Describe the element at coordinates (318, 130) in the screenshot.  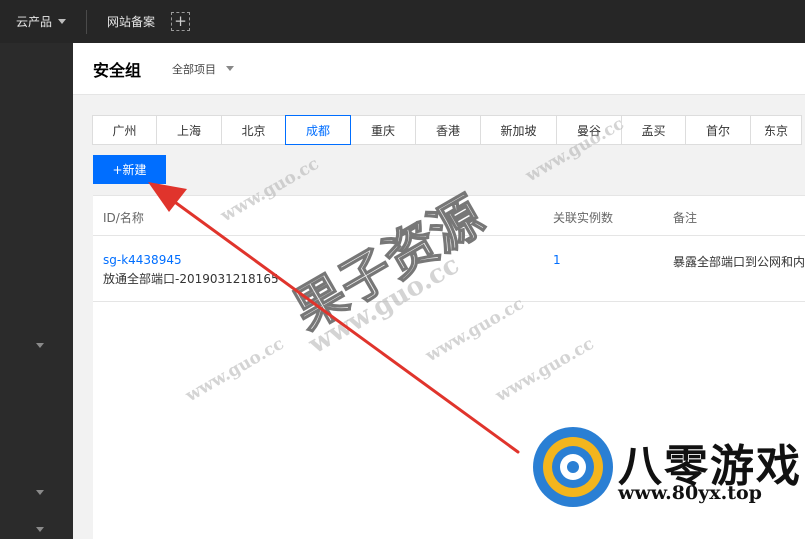
I see `region-tab: 成都` at that location.